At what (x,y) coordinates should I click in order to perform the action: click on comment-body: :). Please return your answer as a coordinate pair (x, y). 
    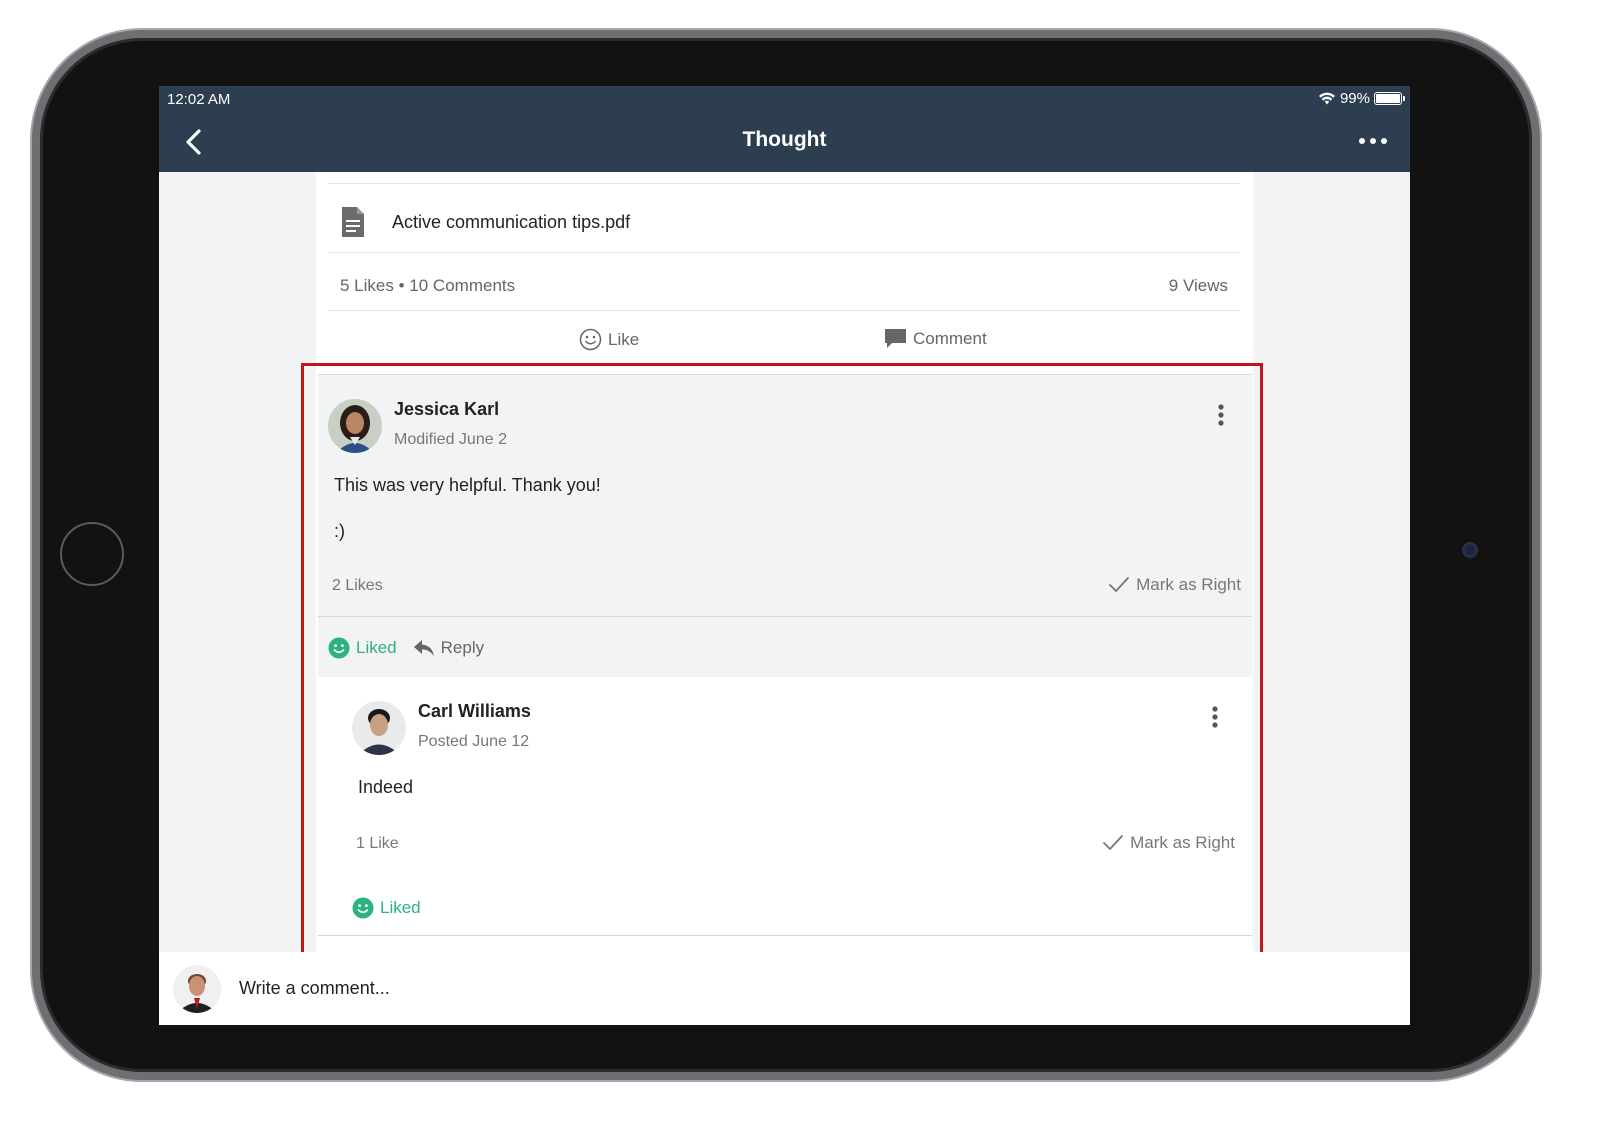
    Looking at the image, I should click on (339, 531).